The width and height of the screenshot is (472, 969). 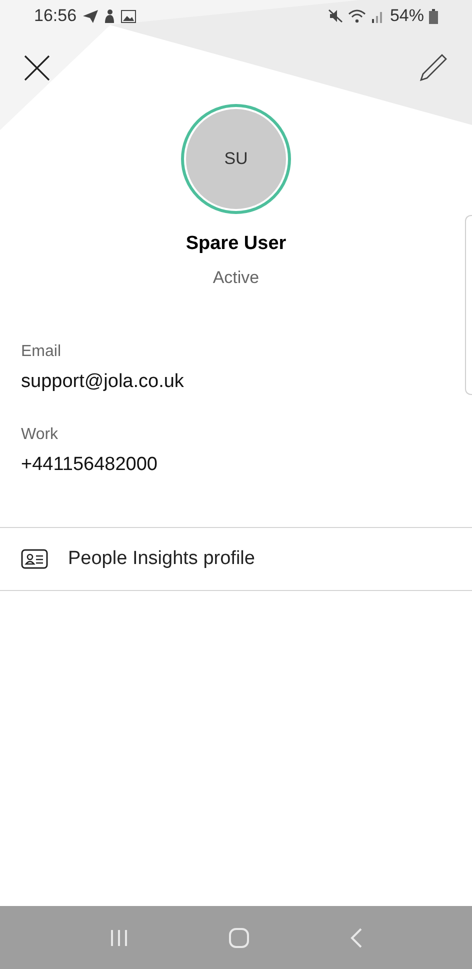 I want to click on figure-icon, so click(x=109, y=16).